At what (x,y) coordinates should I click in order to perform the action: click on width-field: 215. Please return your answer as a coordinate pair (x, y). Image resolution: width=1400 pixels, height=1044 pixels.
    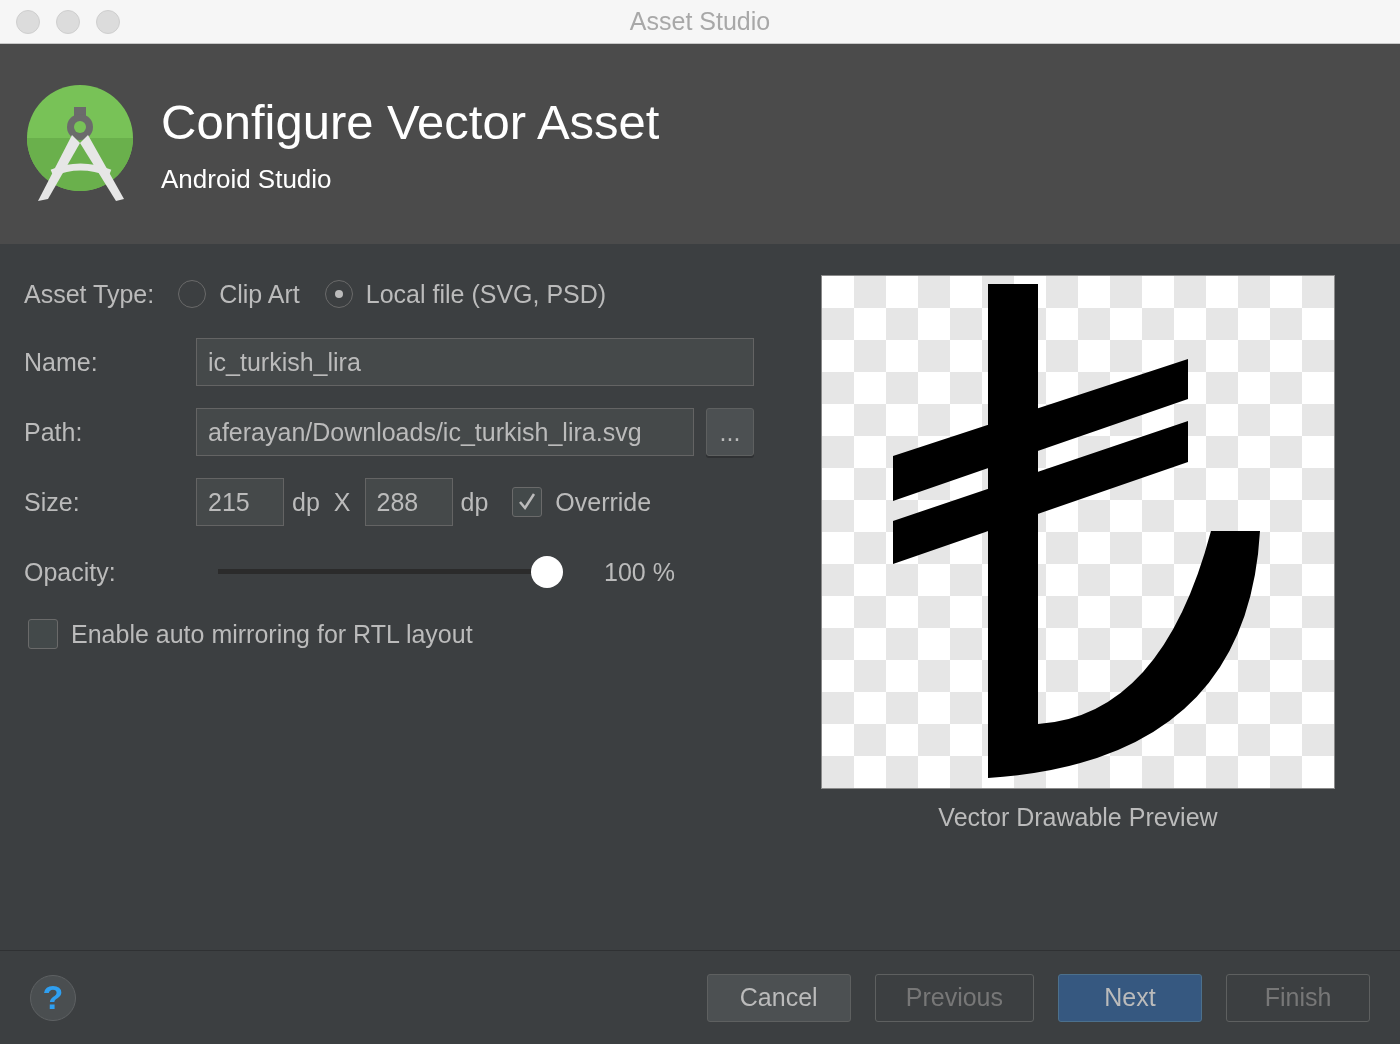
    Looking at the image, I should click on (240, 502).